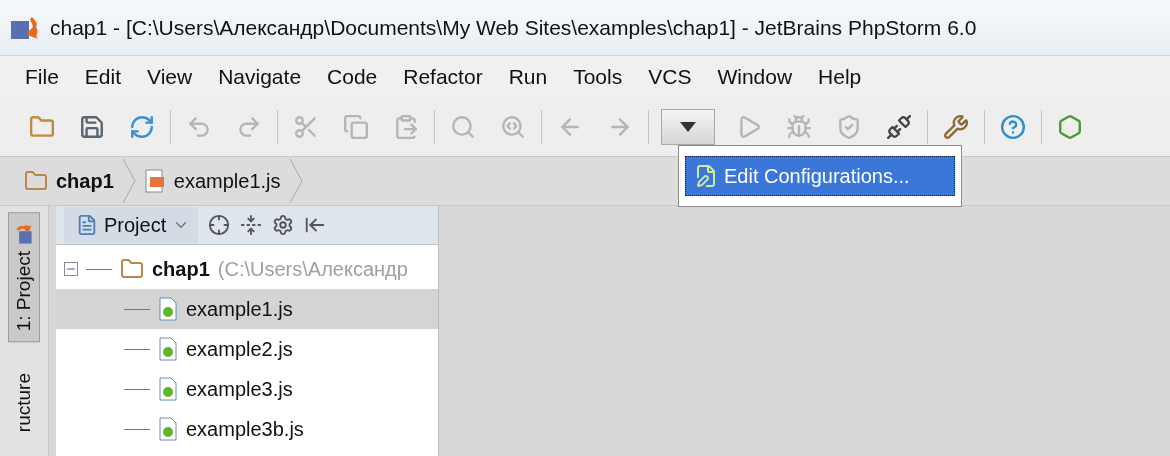 The image size is (1170, 456). Describe the element at coordinates (239, 349) in the screenshot. I see `file-name: example2.js` at that location.